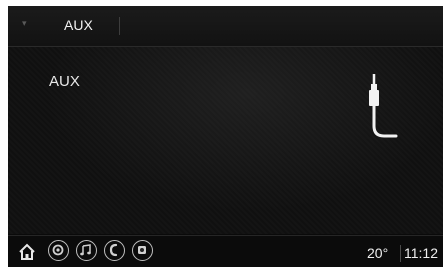 This screenshot has width=443, height=267. I want to click on phone-icon, so click(113, 250).